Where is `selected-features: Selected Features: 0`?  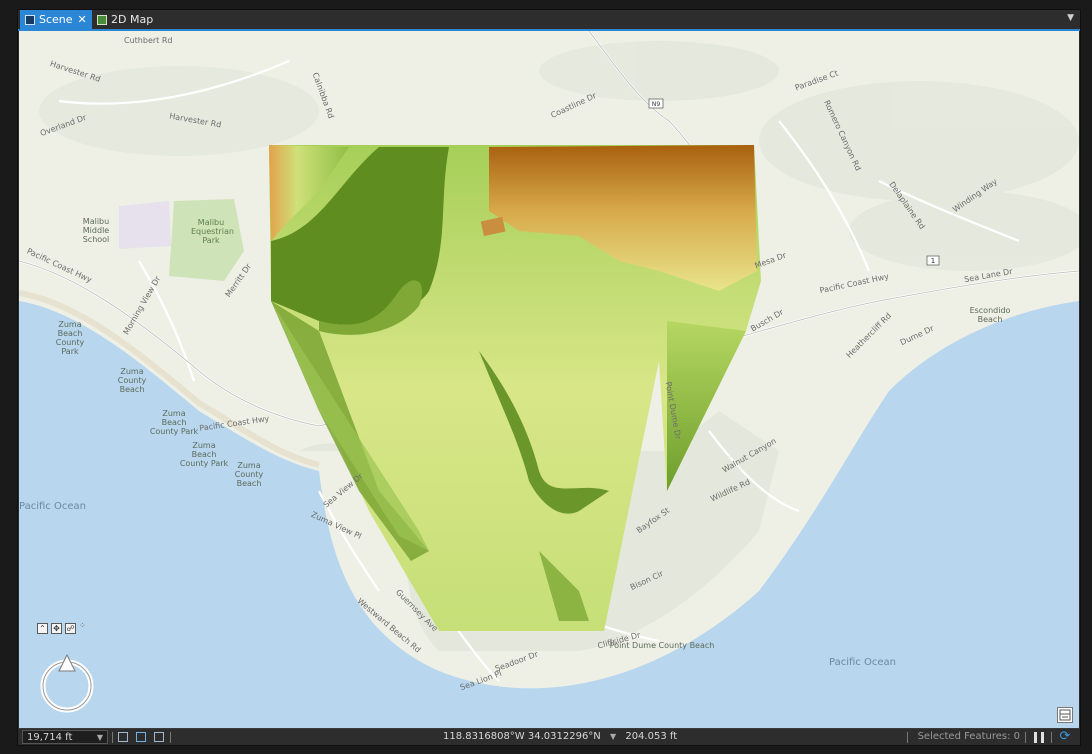
selected-features: Selected Features: 0 is located at coordinates (969, 736).